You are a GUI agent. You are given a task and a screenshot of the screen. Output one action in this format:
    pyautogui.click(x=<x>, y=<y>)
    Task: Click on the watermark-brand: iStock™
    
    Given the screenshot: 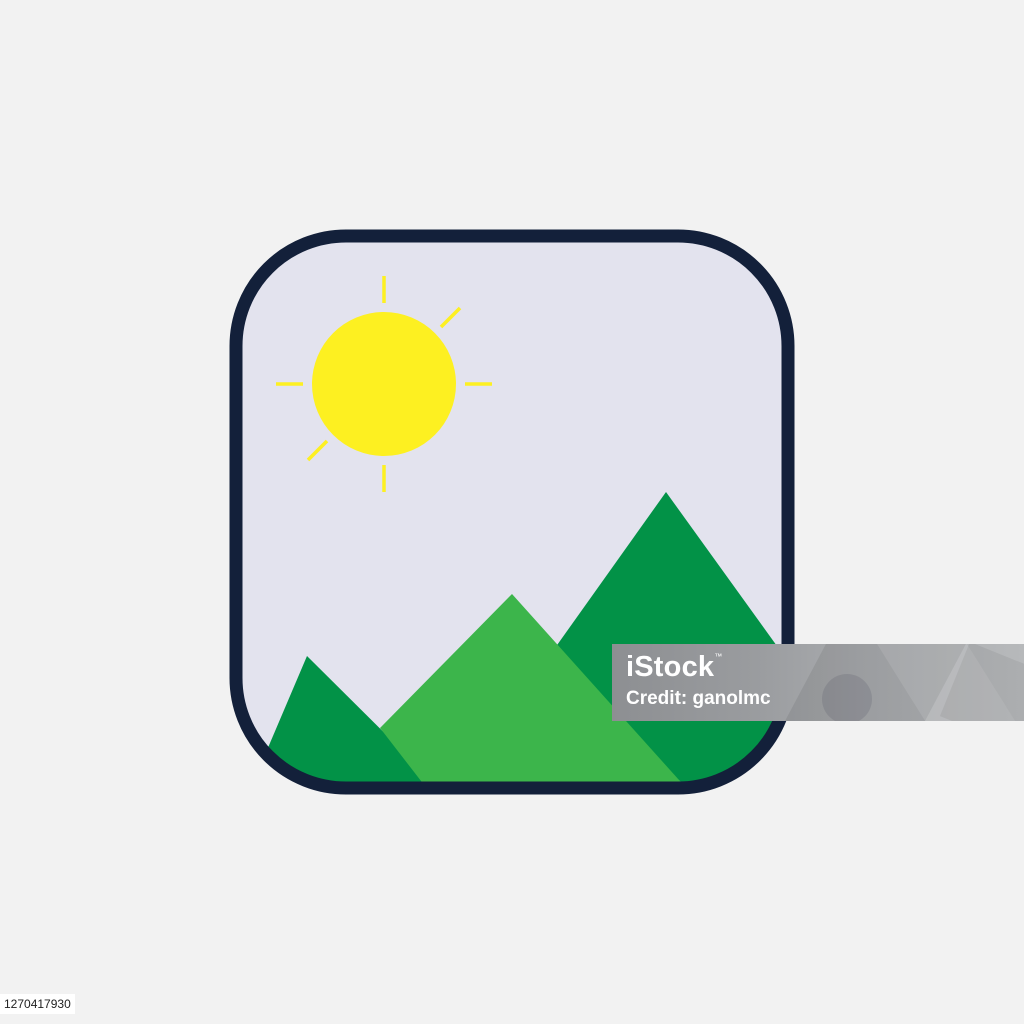 What is the action you would take?
    pyautogui.click(x=674, y=667)
    